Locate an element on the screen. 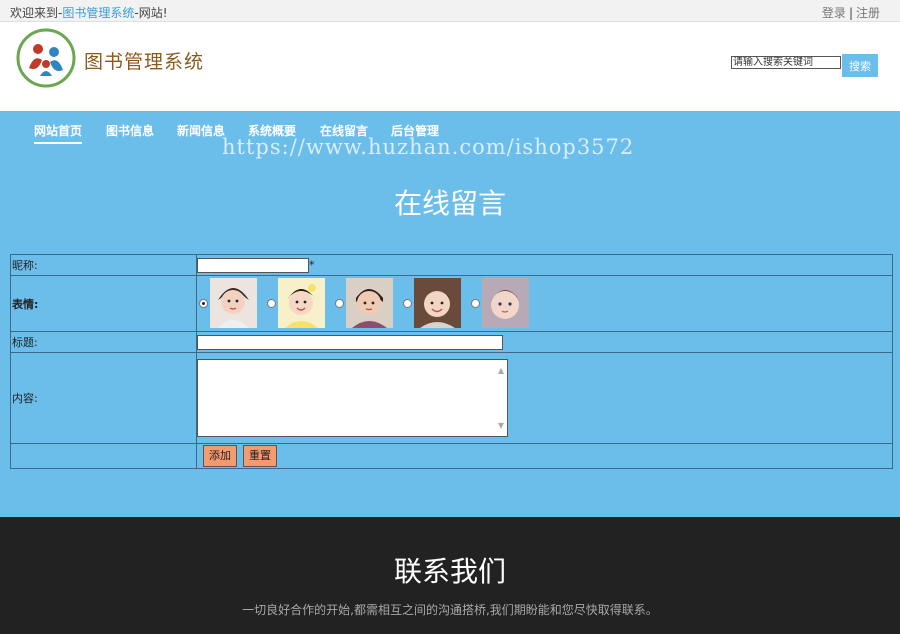 This screenshot has width=900, height=634. face-5-icon is located at coordinates (505, 303).